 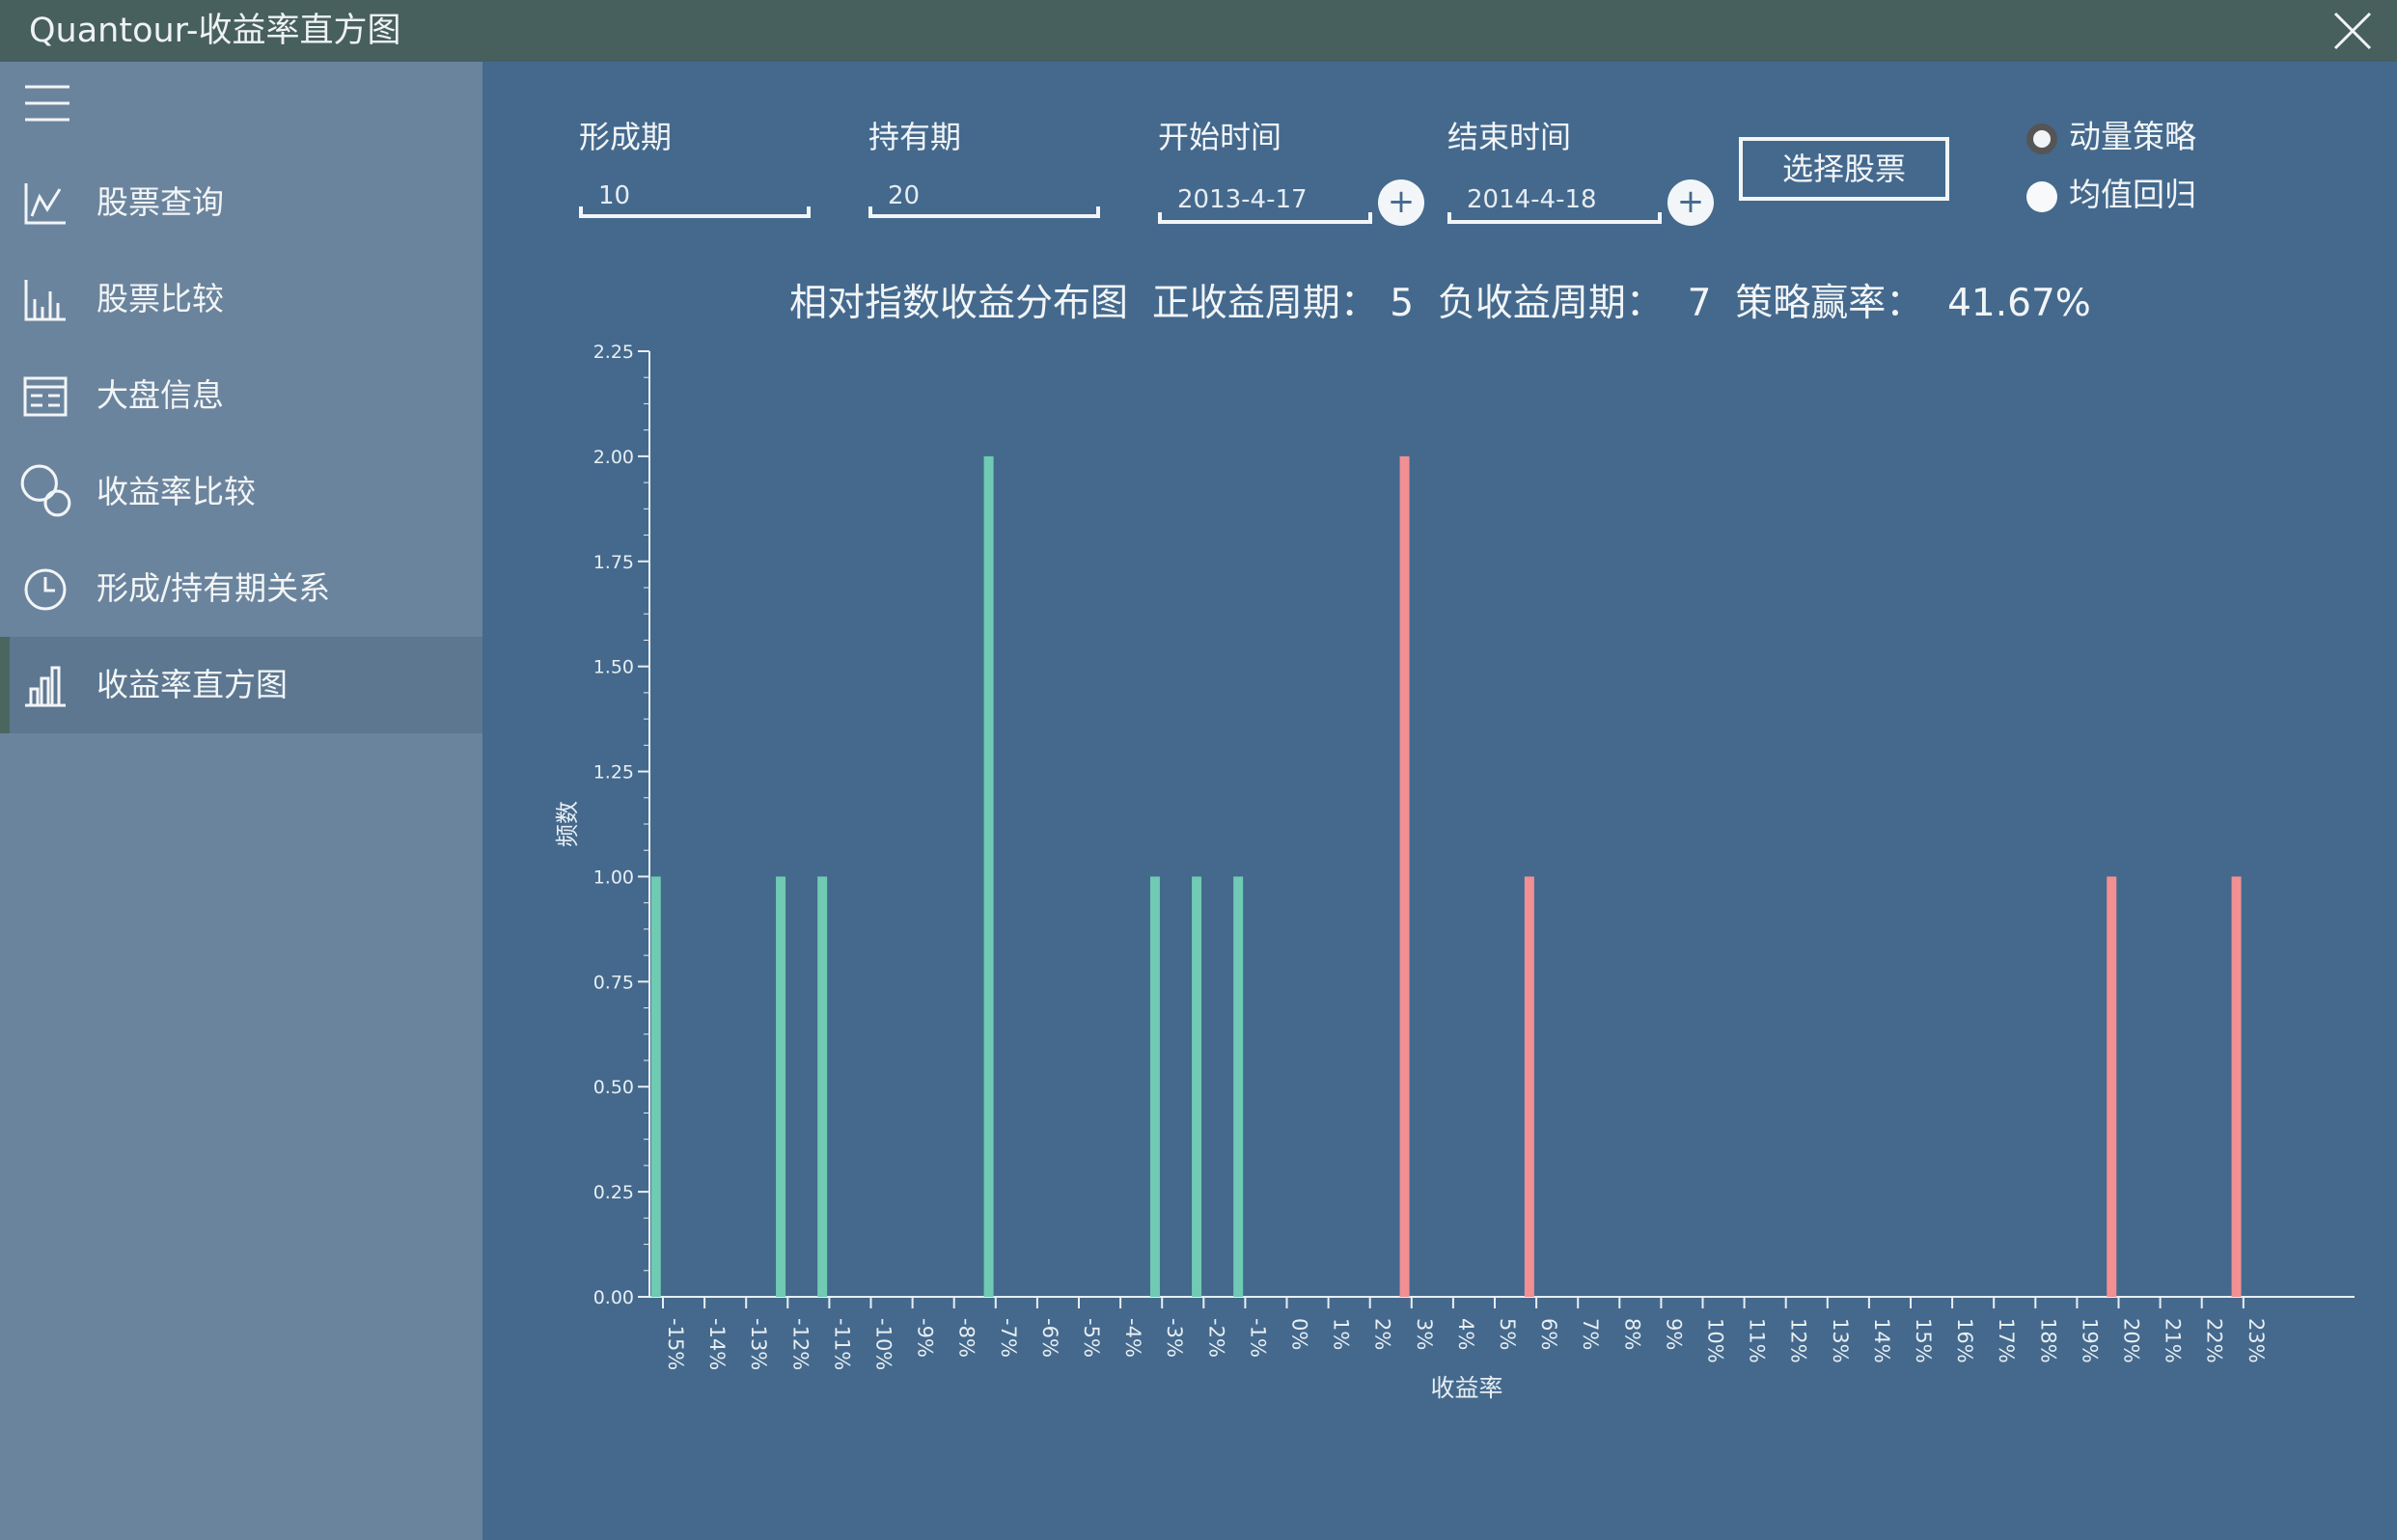 What do you see at coordinates (1881, 1340) in the screenshot?
I see `x-tick-label: 14%` at bounding box center [1881, 1340].